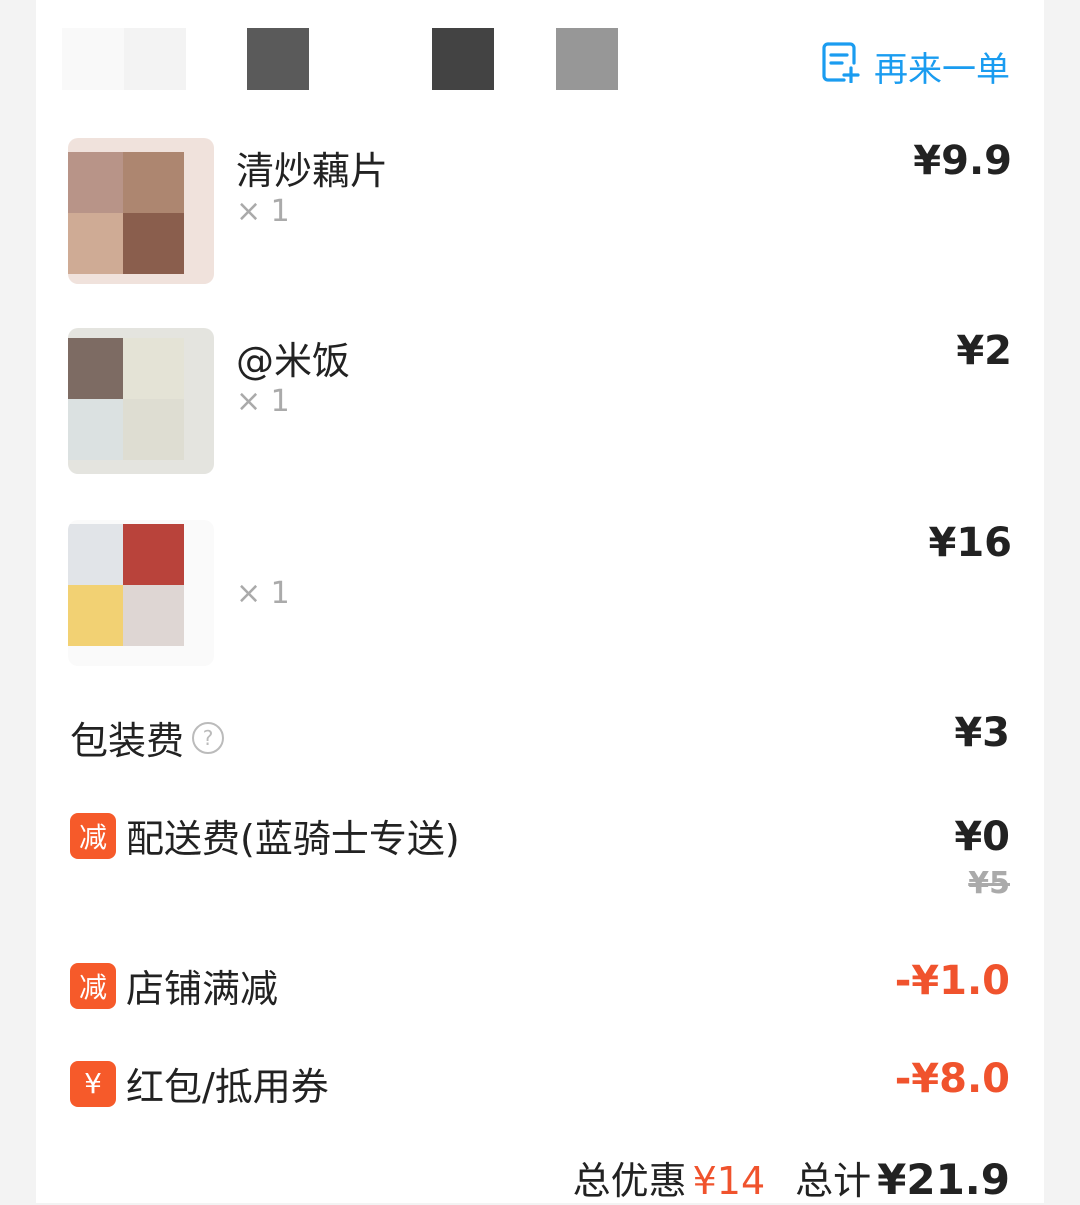  I want to click on reorder-label: 再来一单, so click(942, 69).